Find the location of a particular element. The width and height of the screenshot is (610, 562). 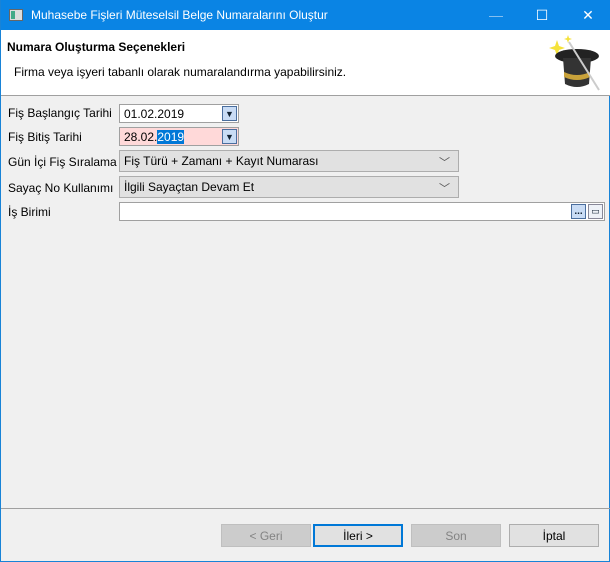

minimize-button: — is located at coordinates (496, 15).